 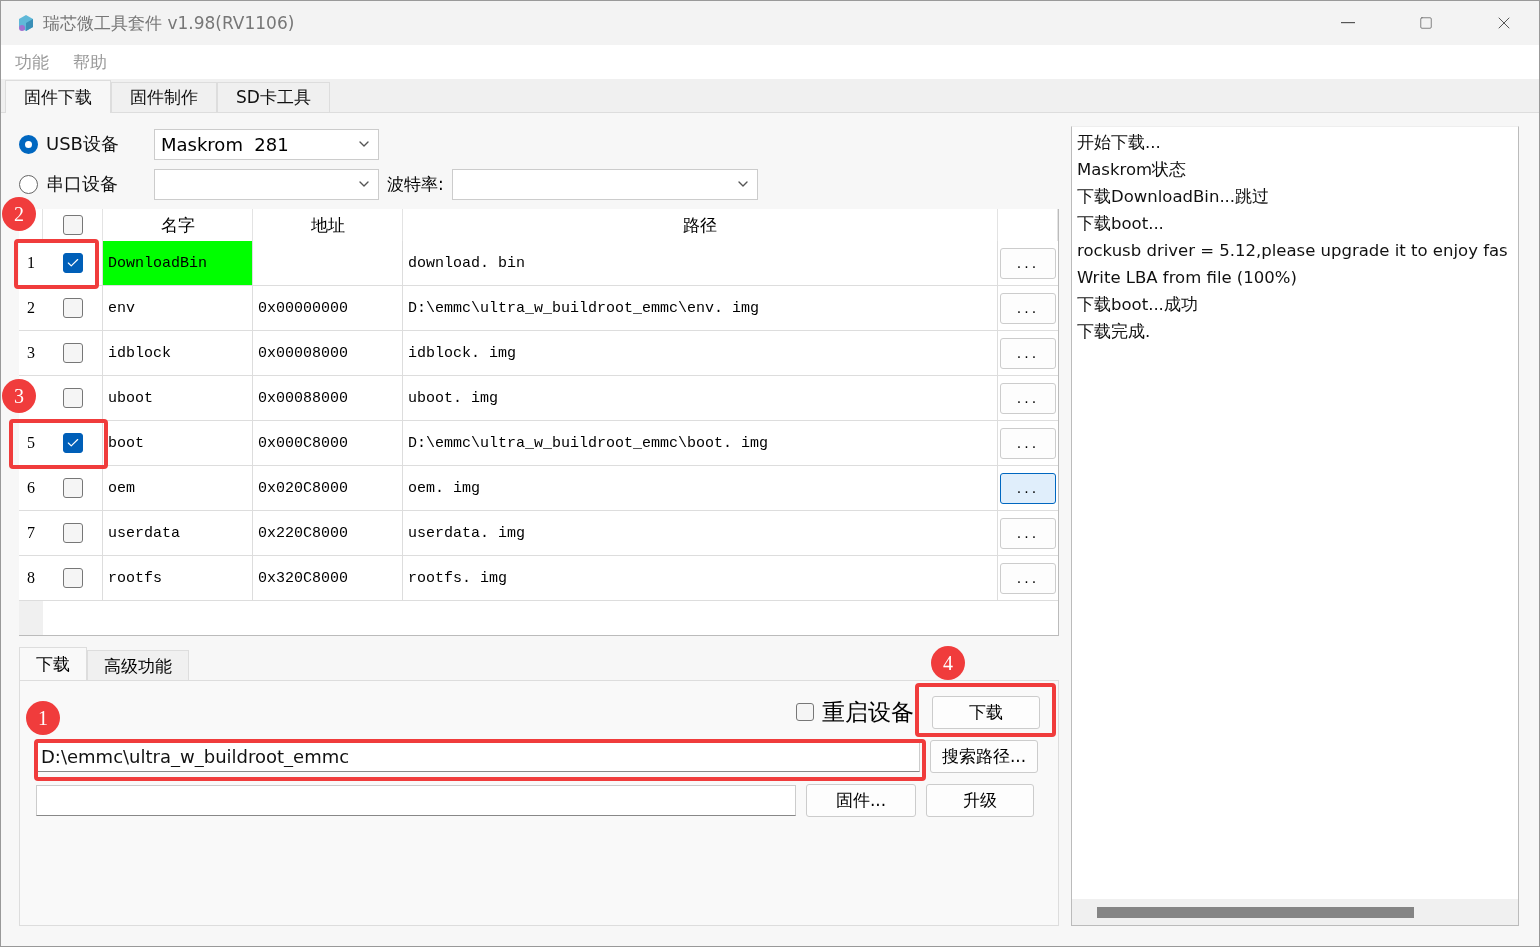 What do you see at coordinates (169, 23) in the screenshot?
I see `window-title: 瑞芯微工具套件 v1.98(RV1106)` at bounding box center [169, 23].